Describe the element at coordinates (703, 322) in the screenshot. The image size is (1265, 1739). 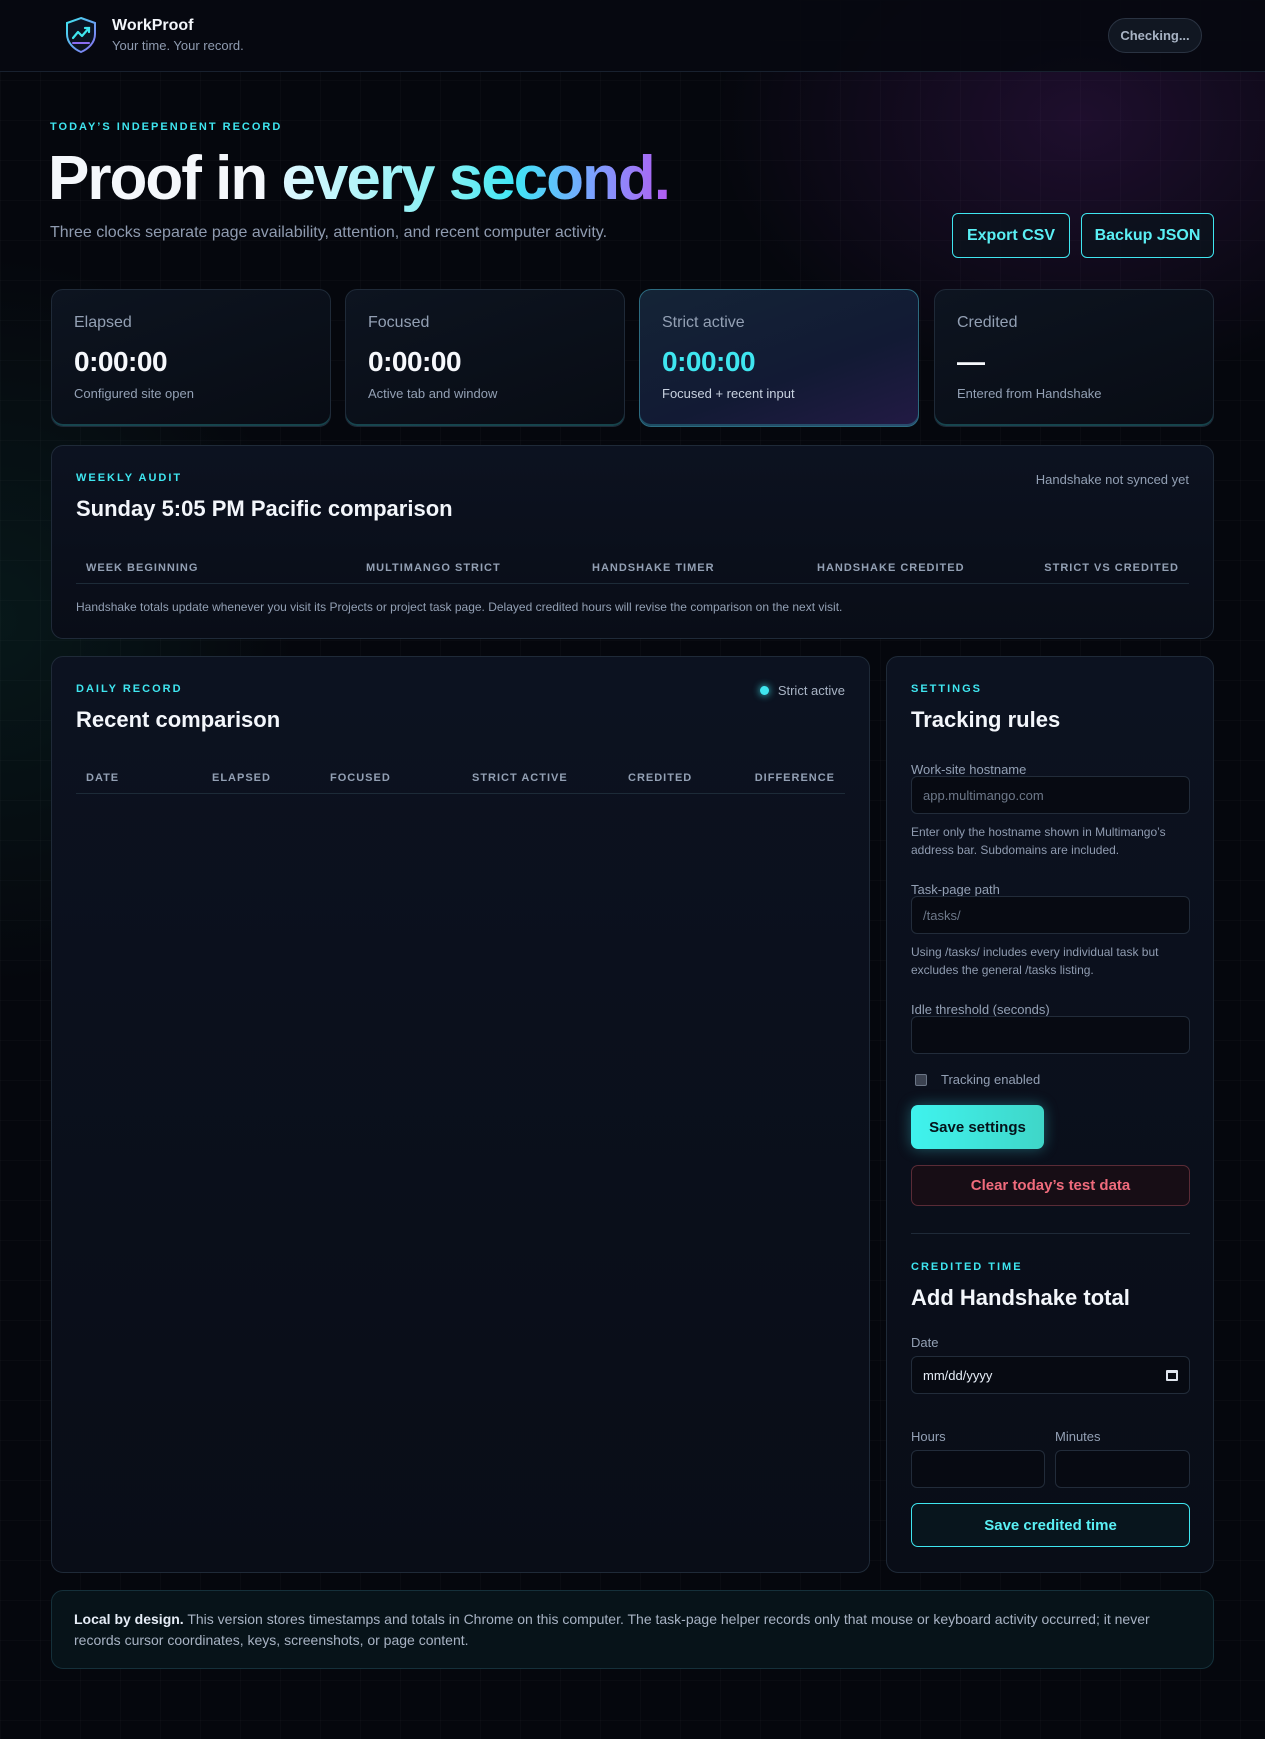
I see `stat-label: Strict active` at that location.